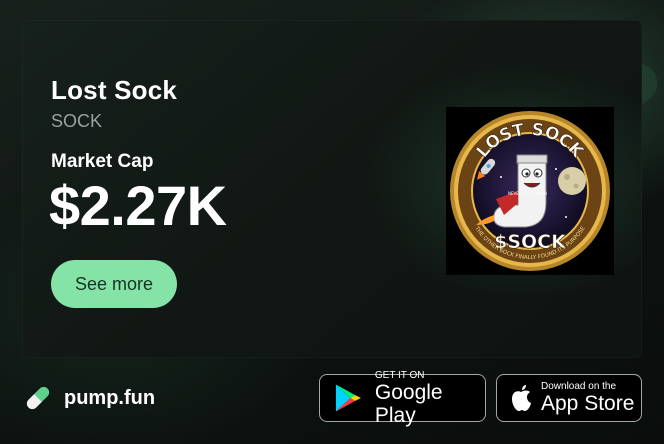 The height and width of the screenshot is (444, 664). What do you see at coordinates (102, 161) in the screenshot?
I see `market-cap-label: Market Cap` at bounding box center [102, 161].